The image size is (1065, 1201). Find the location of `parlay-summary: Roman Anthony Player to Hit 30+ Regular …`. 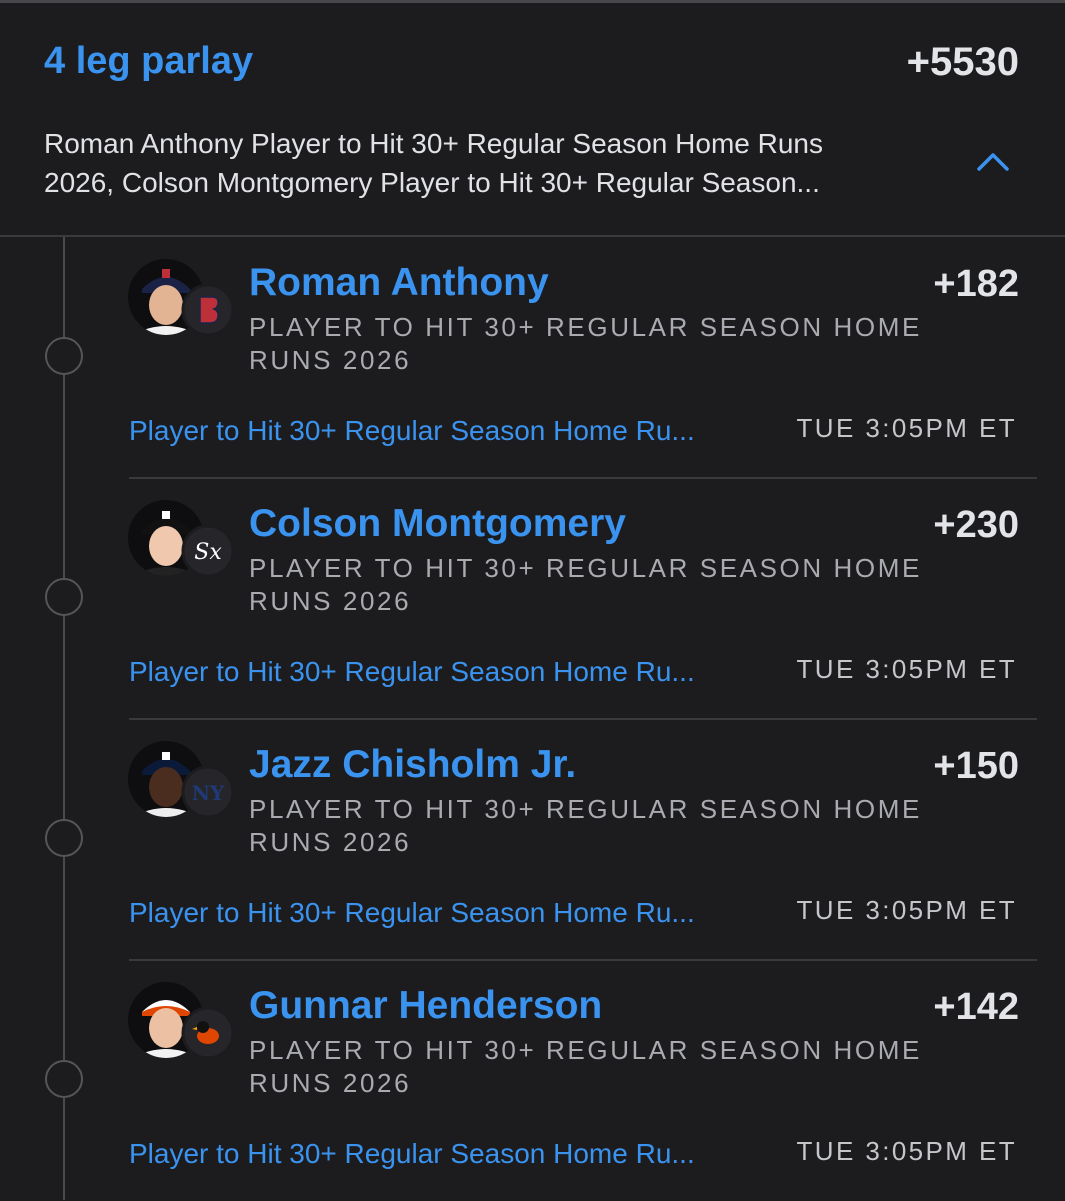

parlay-summary: Roman Anthony Player to Hit 30+ Regular … is located at coordinates (494, 163).